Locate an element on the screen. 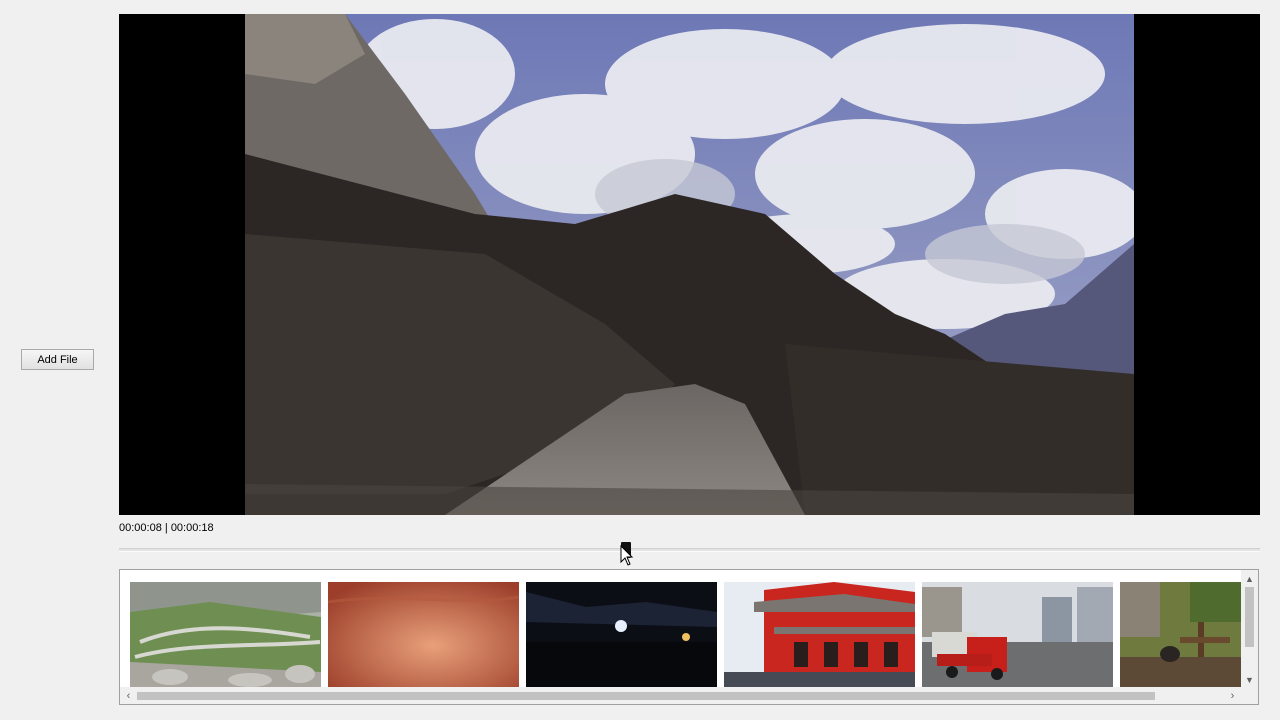 The height and width of the screenshot is (720, 1280). thumbnail-mountain-pass is located at coordinates (225, 635).